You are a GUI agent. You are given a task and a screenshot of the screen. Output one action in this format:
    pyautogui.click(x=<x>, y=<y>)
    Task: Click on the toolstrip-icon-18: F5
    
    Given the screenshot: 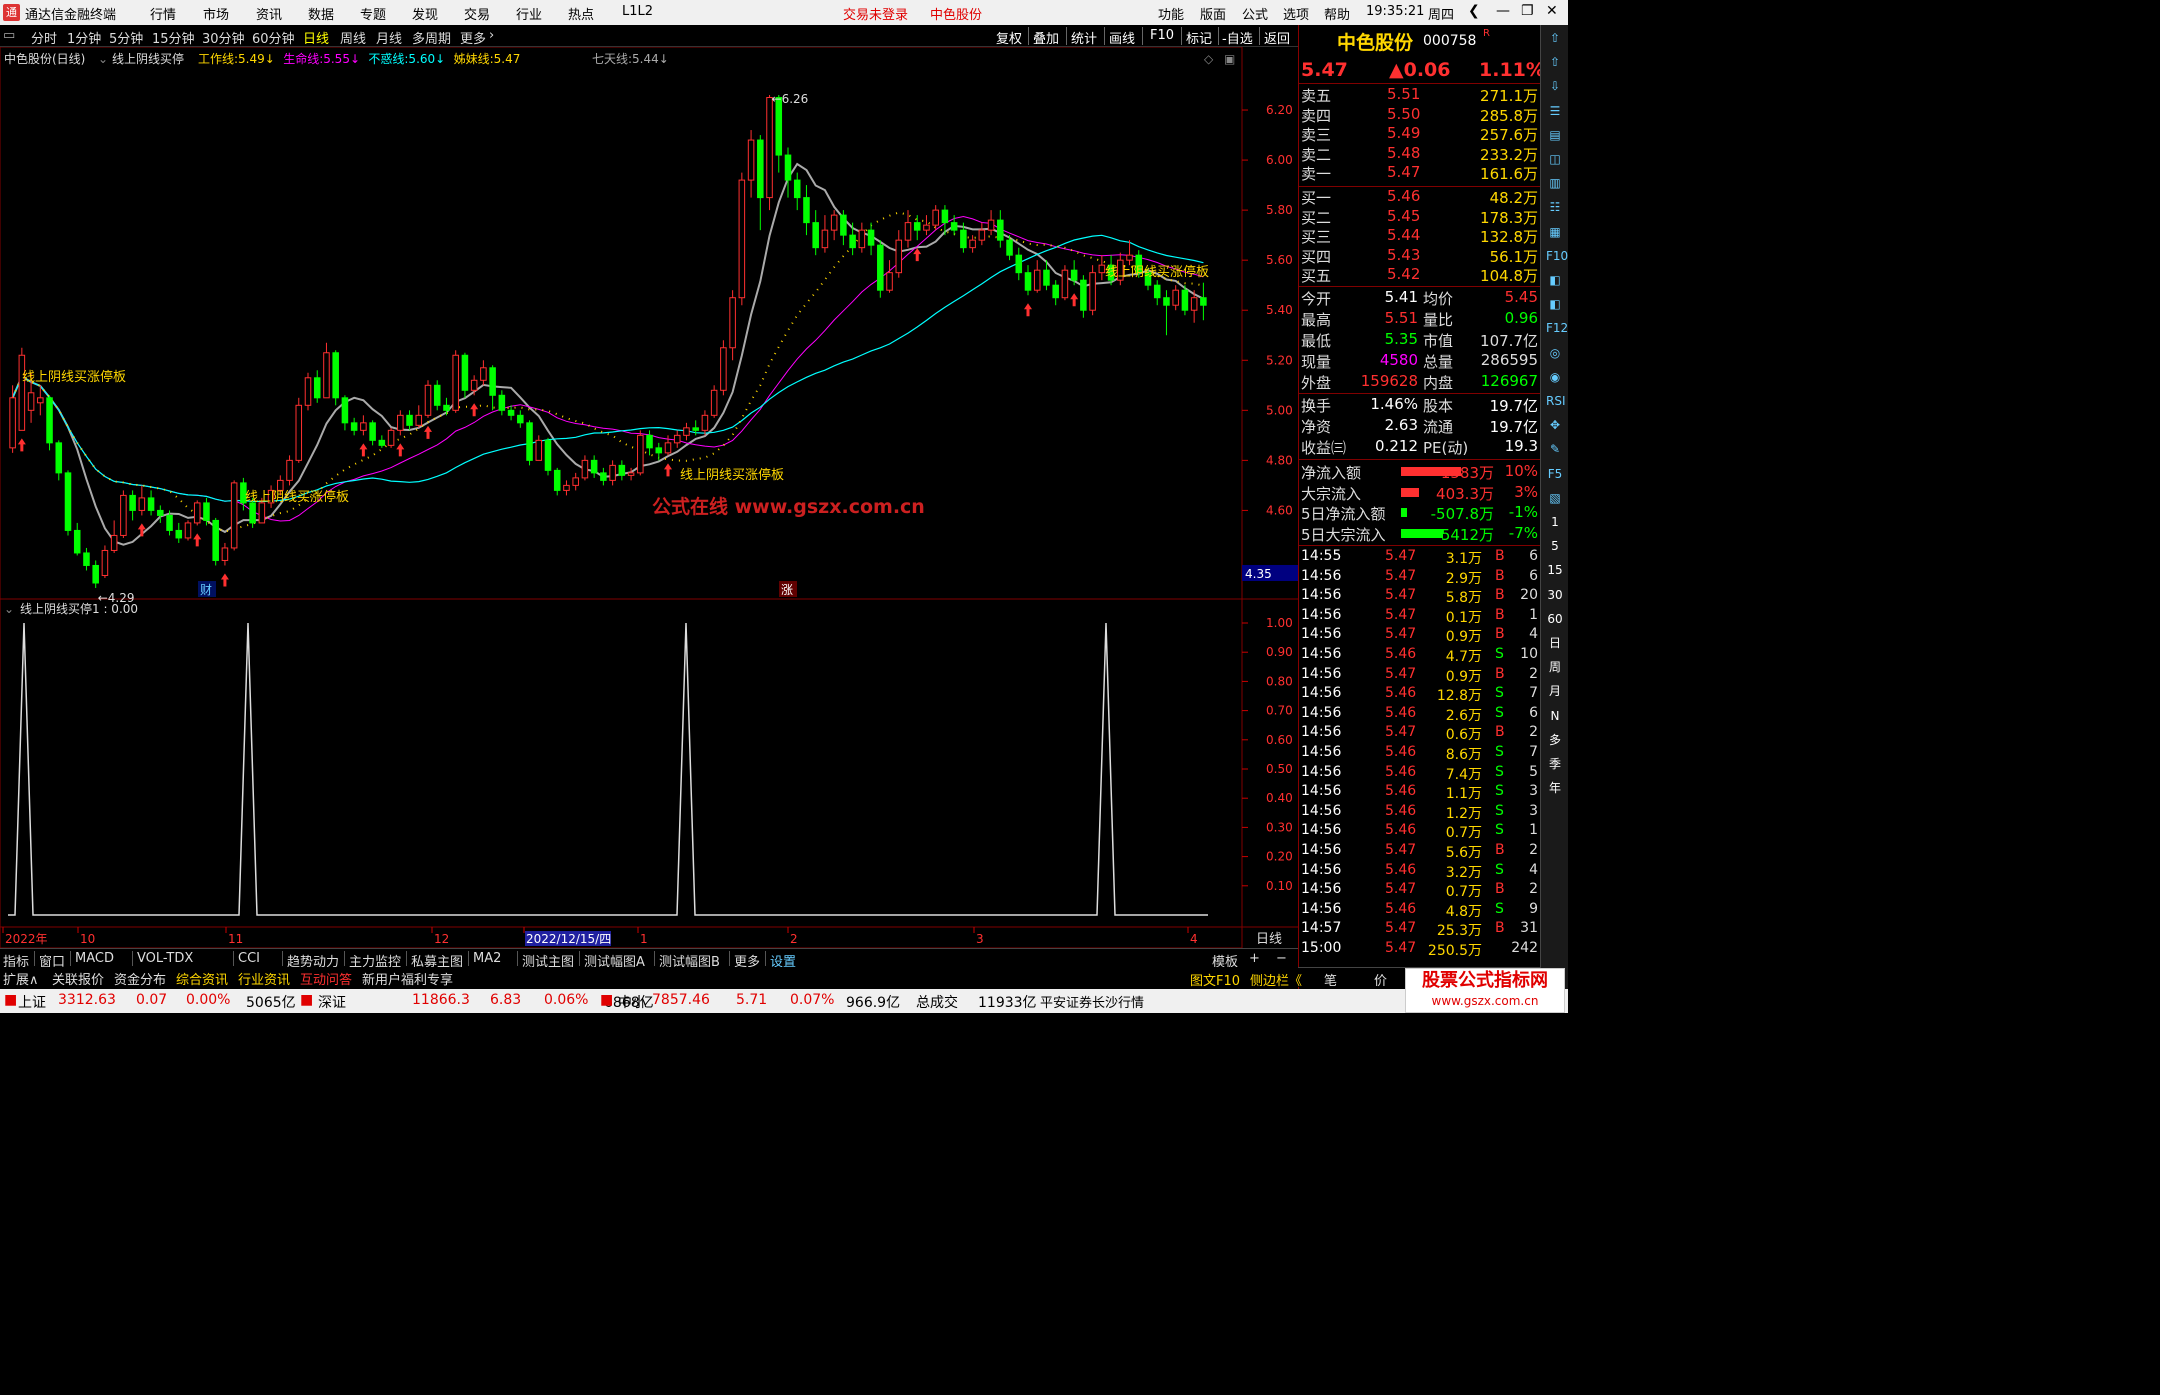 What is the action you would take?
    pyautogui.click(x=1555, y=474)
    